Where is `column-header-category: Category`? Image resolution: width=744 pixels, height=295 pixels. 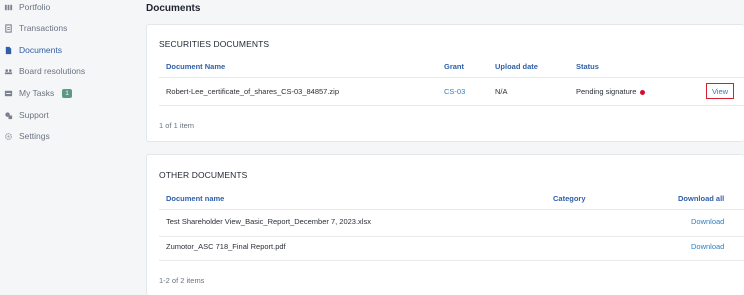 column-header-category: Category is located at coordinates (569, 198).